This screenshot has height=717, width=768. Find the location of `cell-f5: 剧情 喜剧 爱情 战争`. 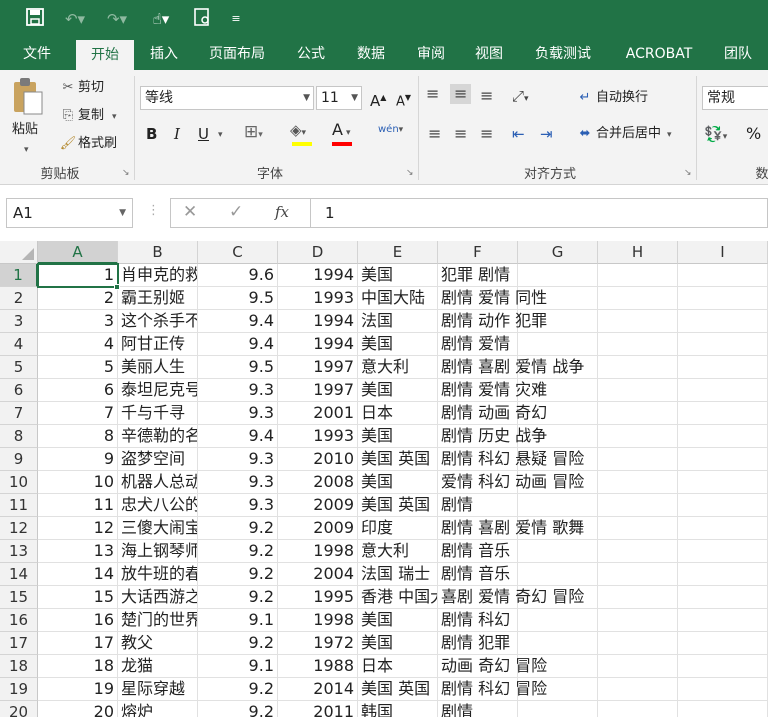

cell-f5: 剧情 喜剧 爱情 战争 is located at coordinates (511, 367).